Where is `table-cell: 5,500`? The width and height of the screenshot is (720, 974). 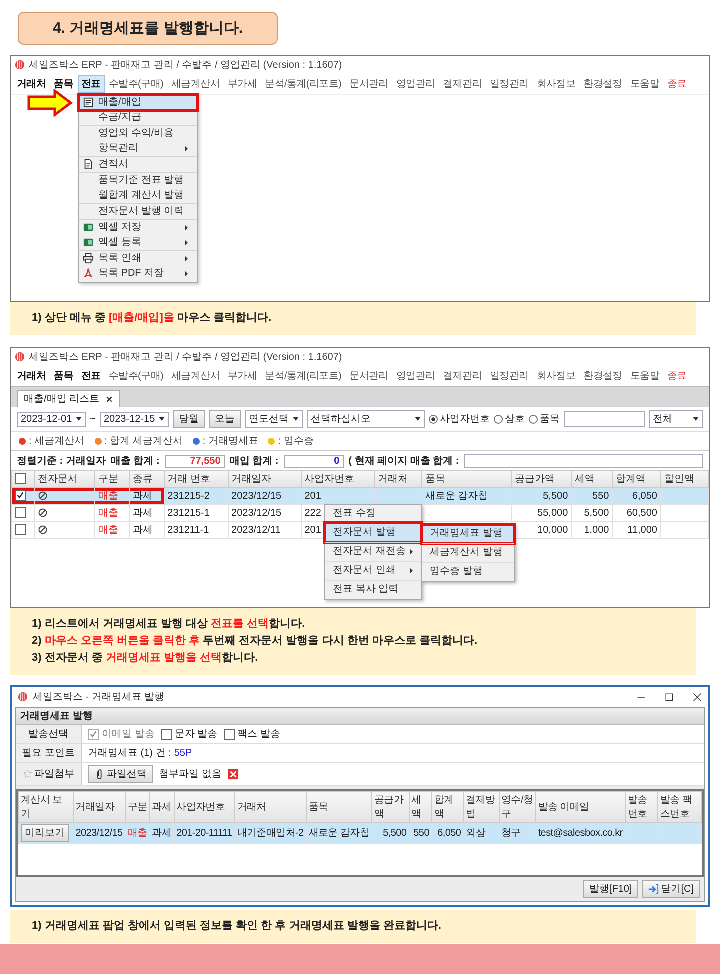
table-cell: 5,500 is located at coordinates (395, 833).